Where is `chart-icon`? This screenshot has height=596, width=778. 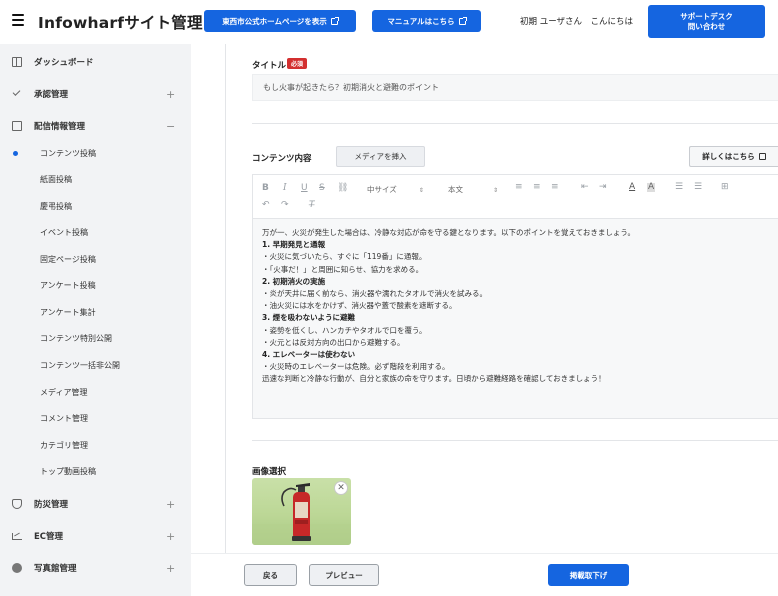
chart-icon is located at coordinates (17, 536).